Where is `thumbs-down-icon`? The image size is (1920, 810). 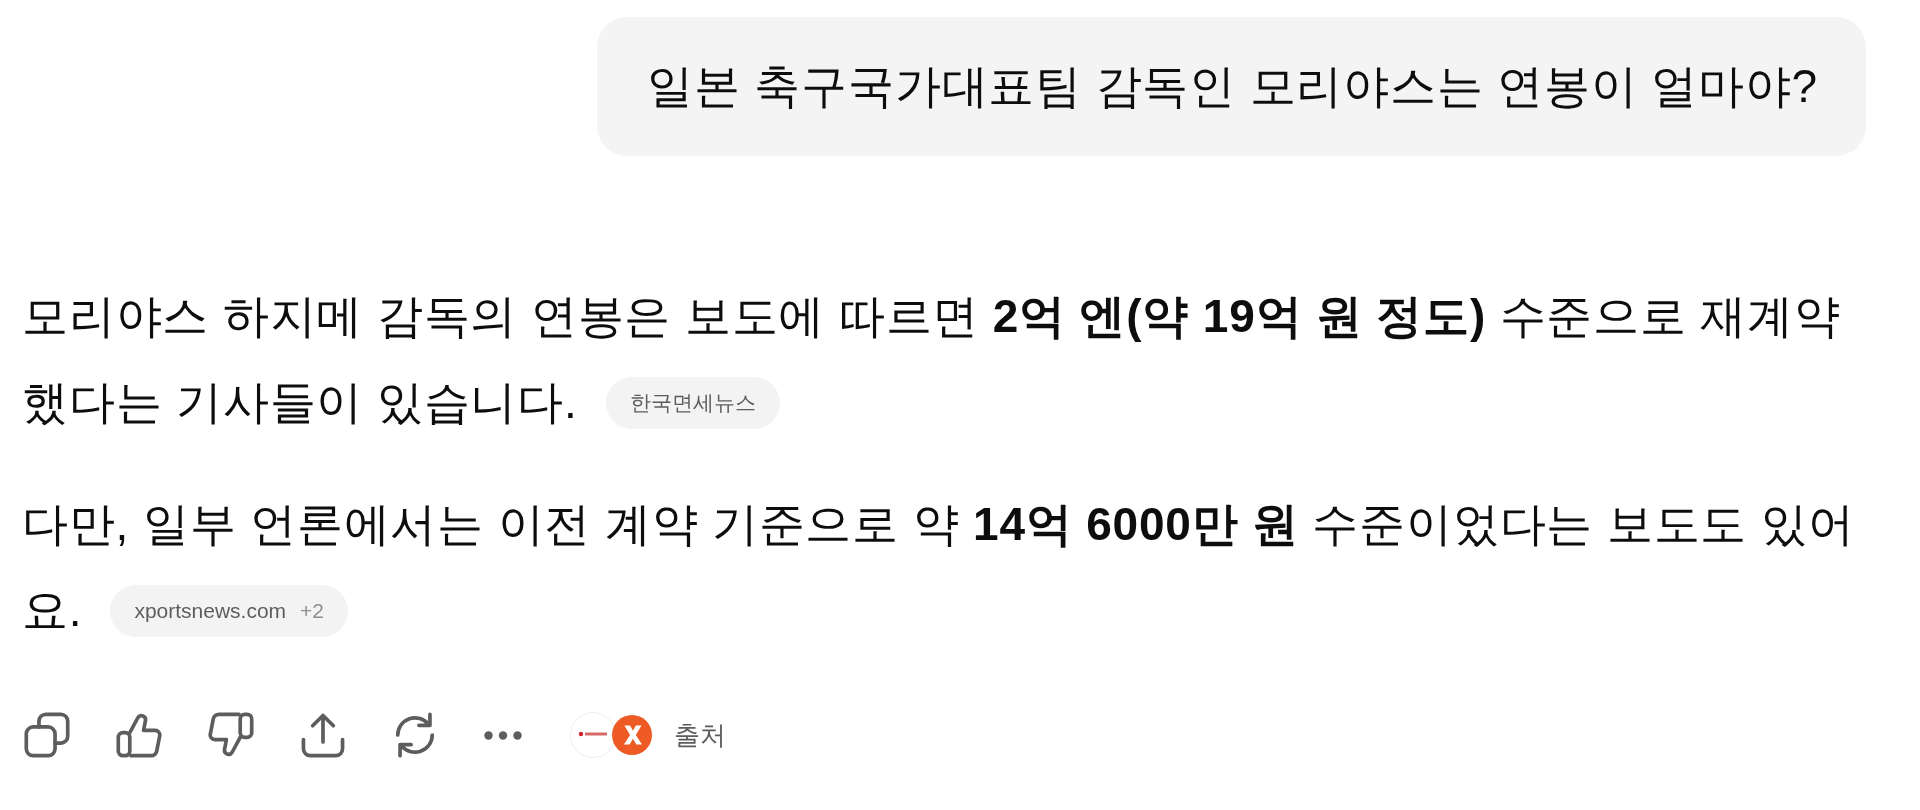
thumbs-down-icon is located at coordinates (231, 735).